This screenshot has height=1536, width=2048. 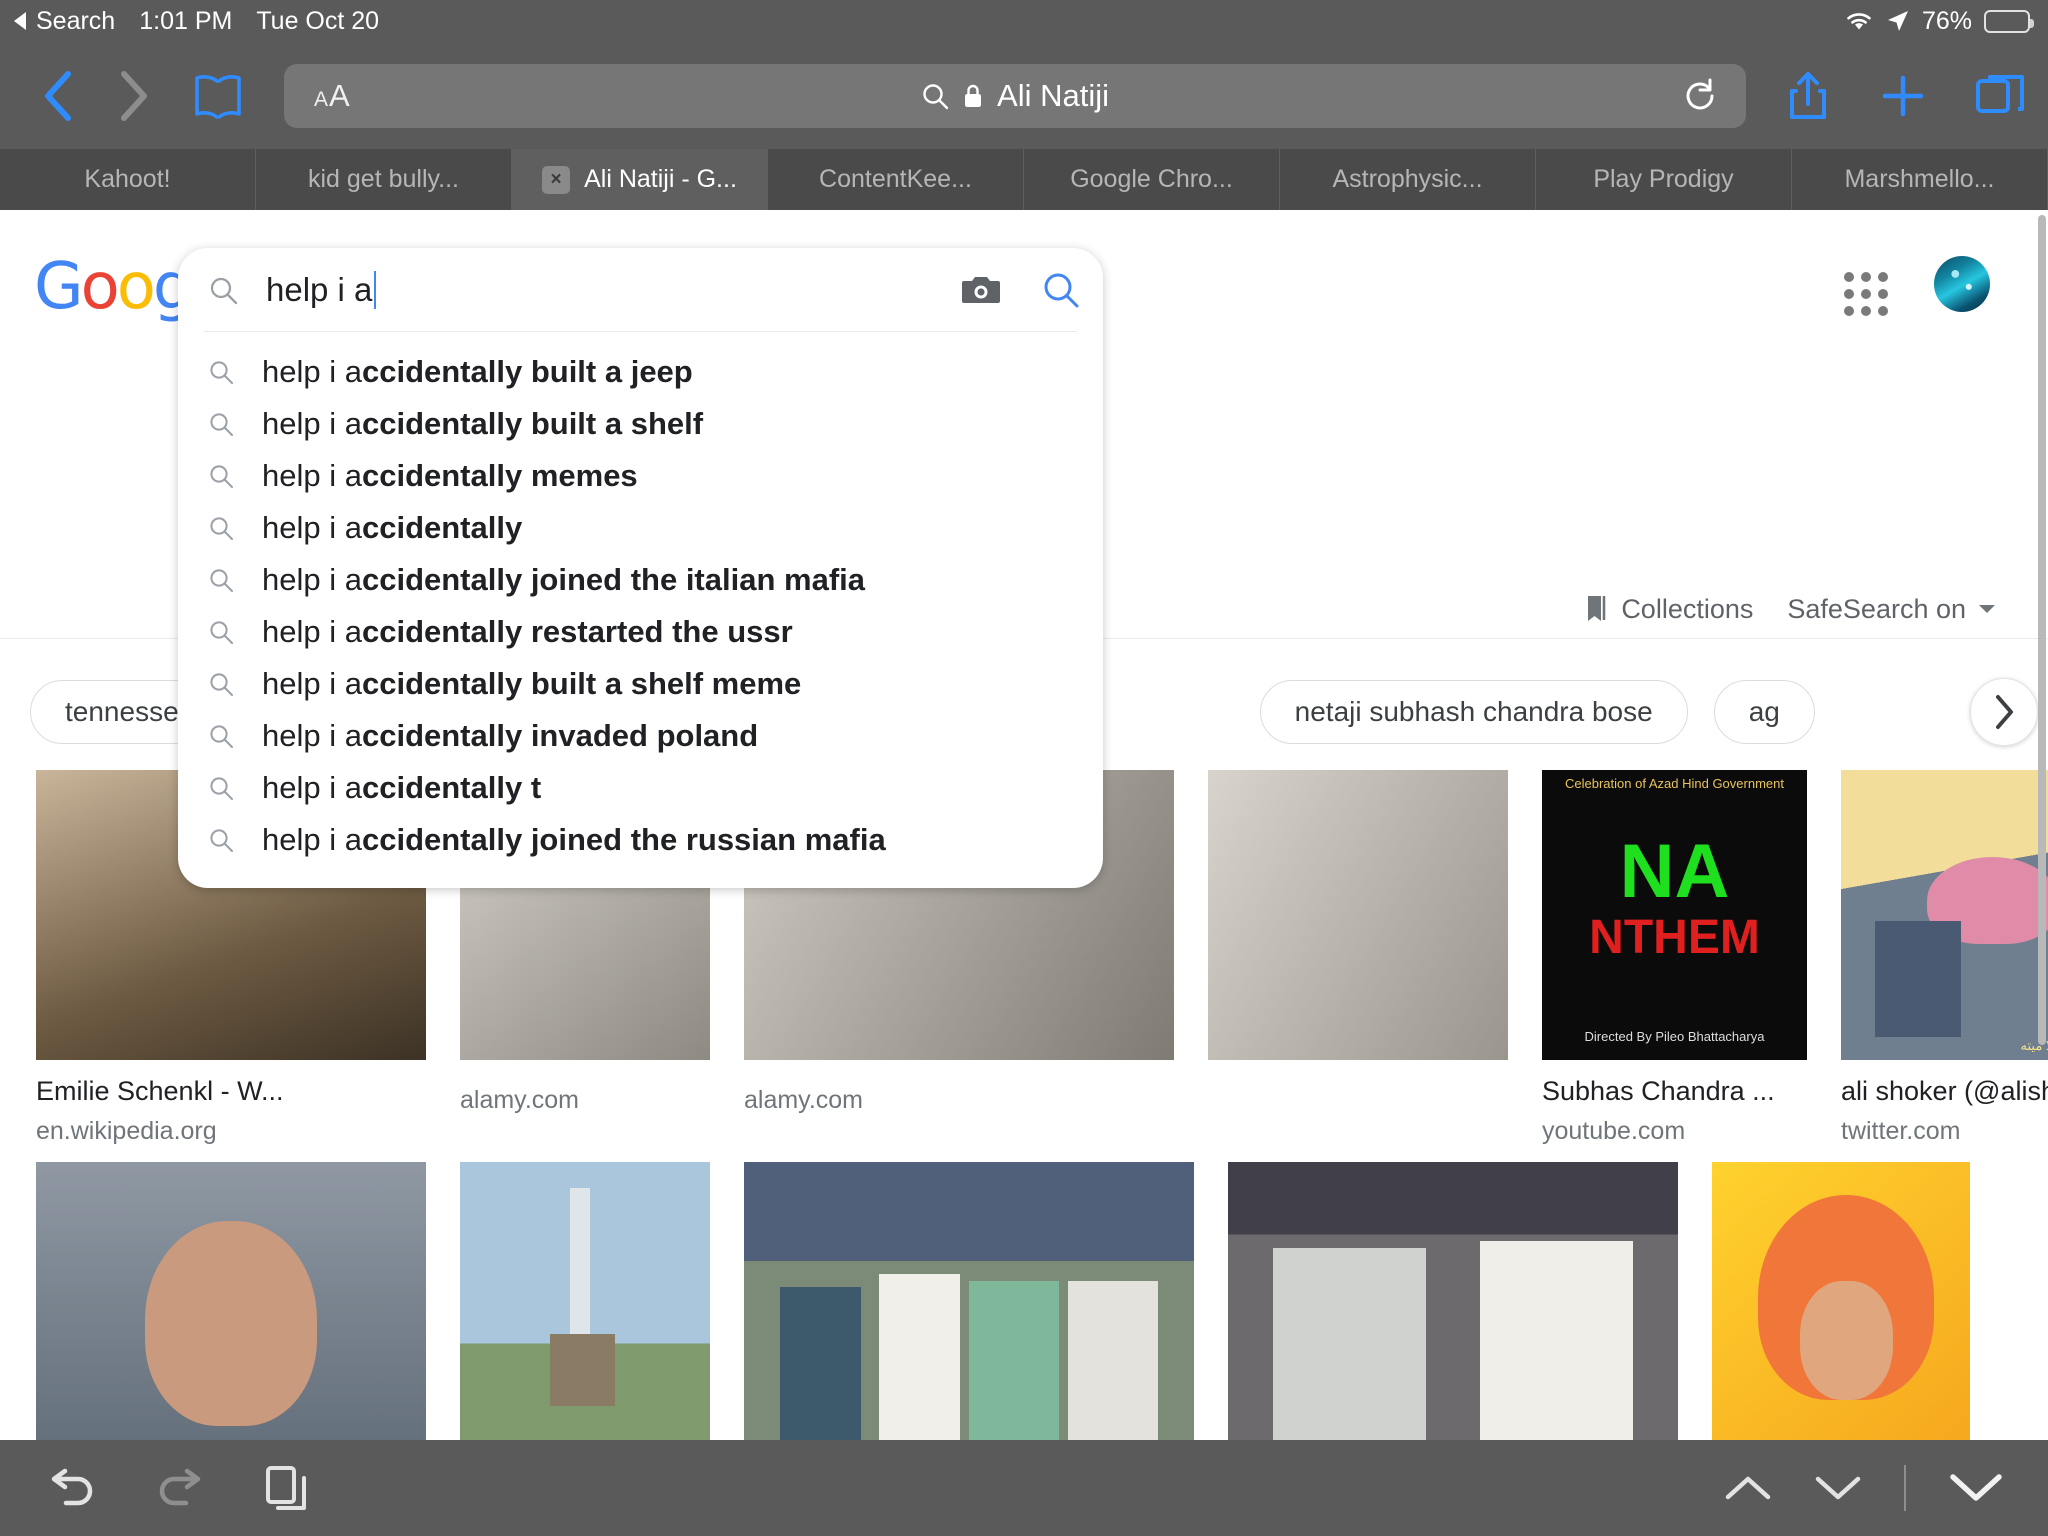 I want to click on accessory-right, so click(x=1864, y=1488).